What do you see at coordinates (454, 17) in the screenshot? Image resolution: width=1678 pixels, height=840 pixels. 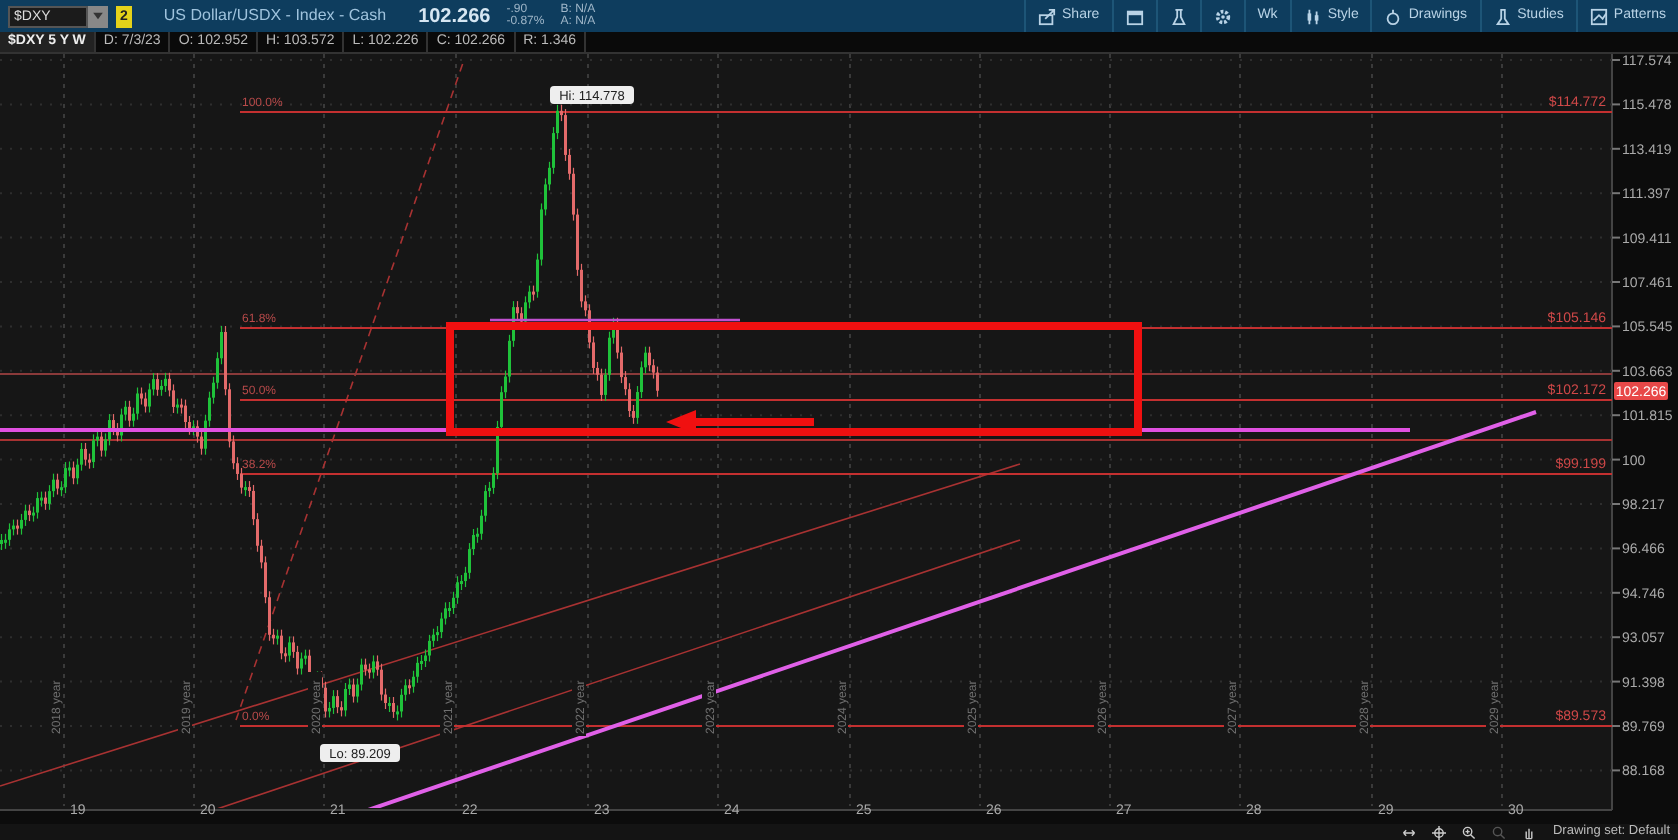 I see `last-price: 102.266` at bounding box center [454, 17].